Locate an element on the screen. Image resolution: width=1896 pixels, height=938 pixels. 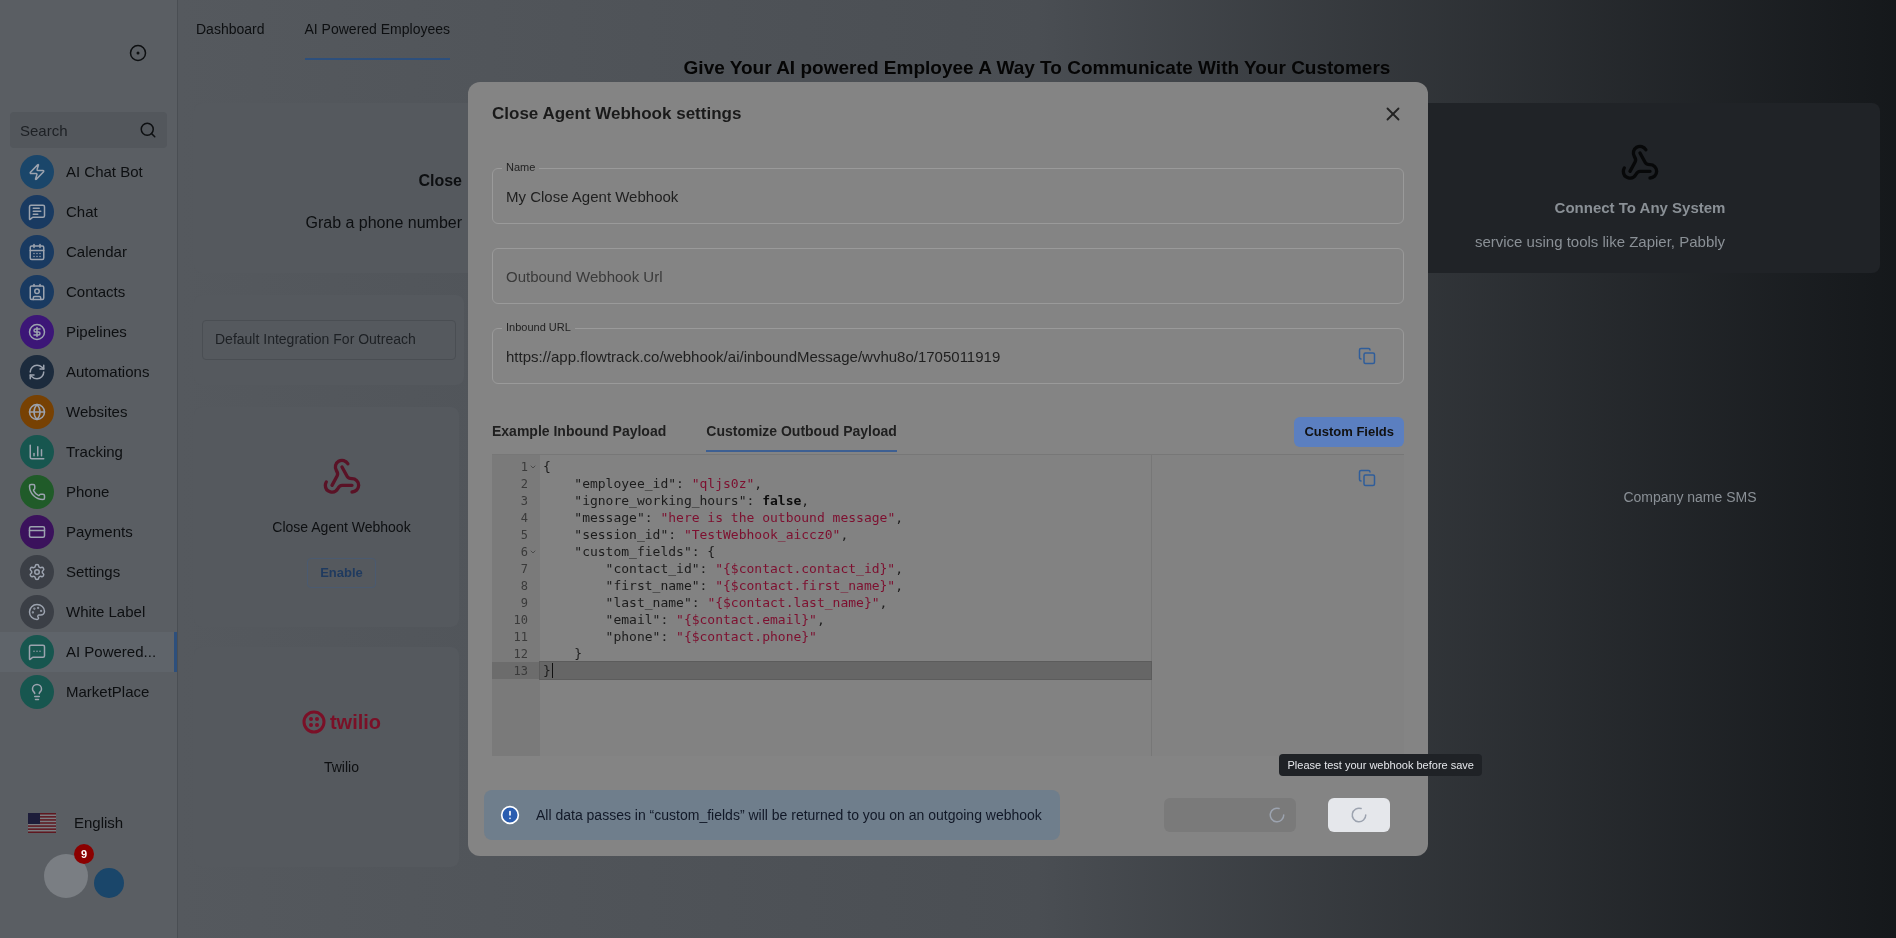
card-description: Grab a phone number is located at coordinates (383, 222).